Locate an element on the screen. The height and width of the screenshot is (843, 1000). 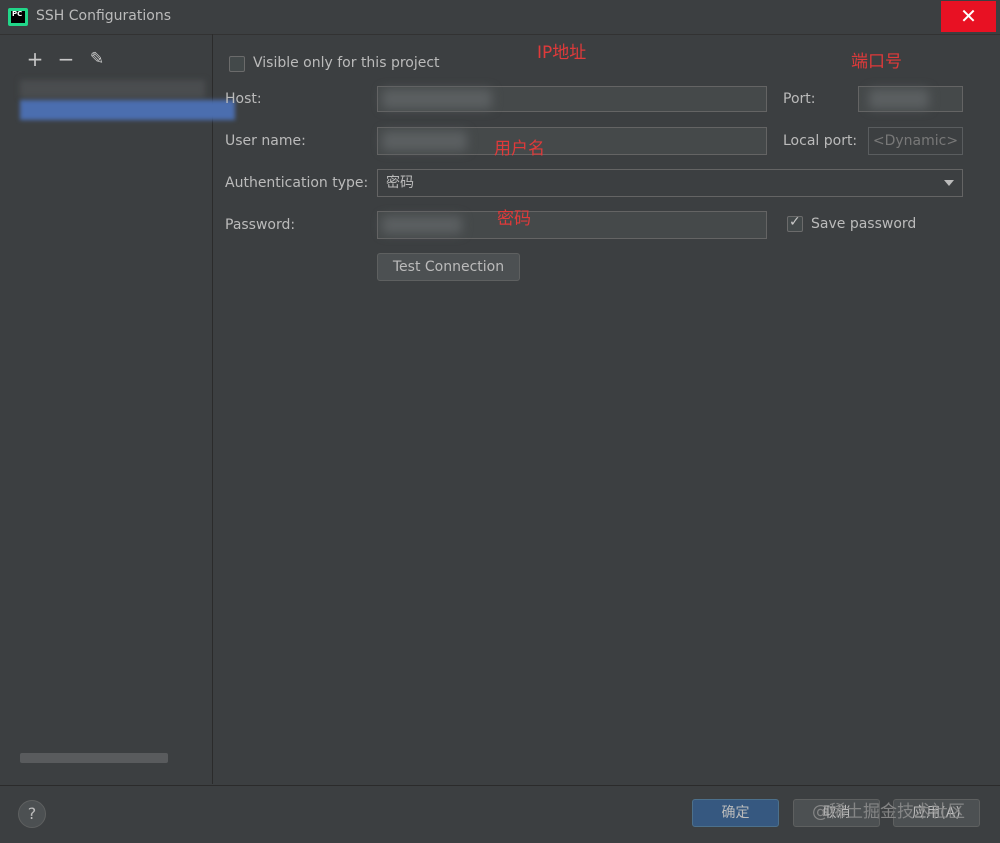
title-bar: SSH Configurations ✕ is located at coordinates (500, 17).